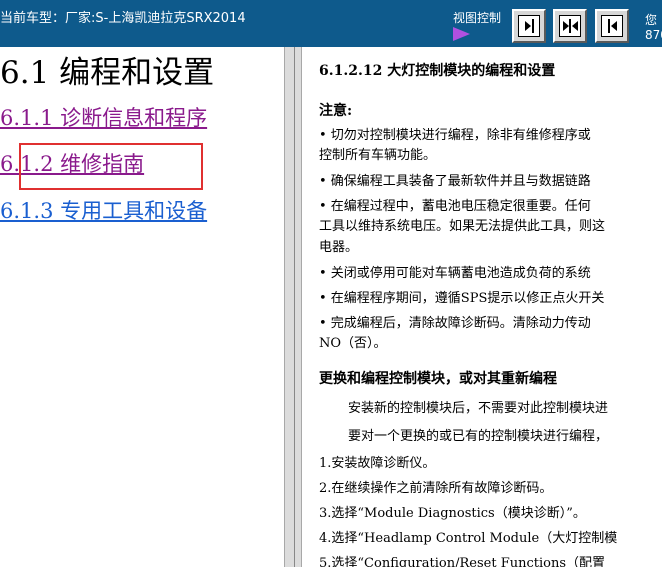  What do you see at coordinates (107, 73) in the screenshot?
I see `toc-title: 6.1 编程和设置` at bounding box center [107, 73].